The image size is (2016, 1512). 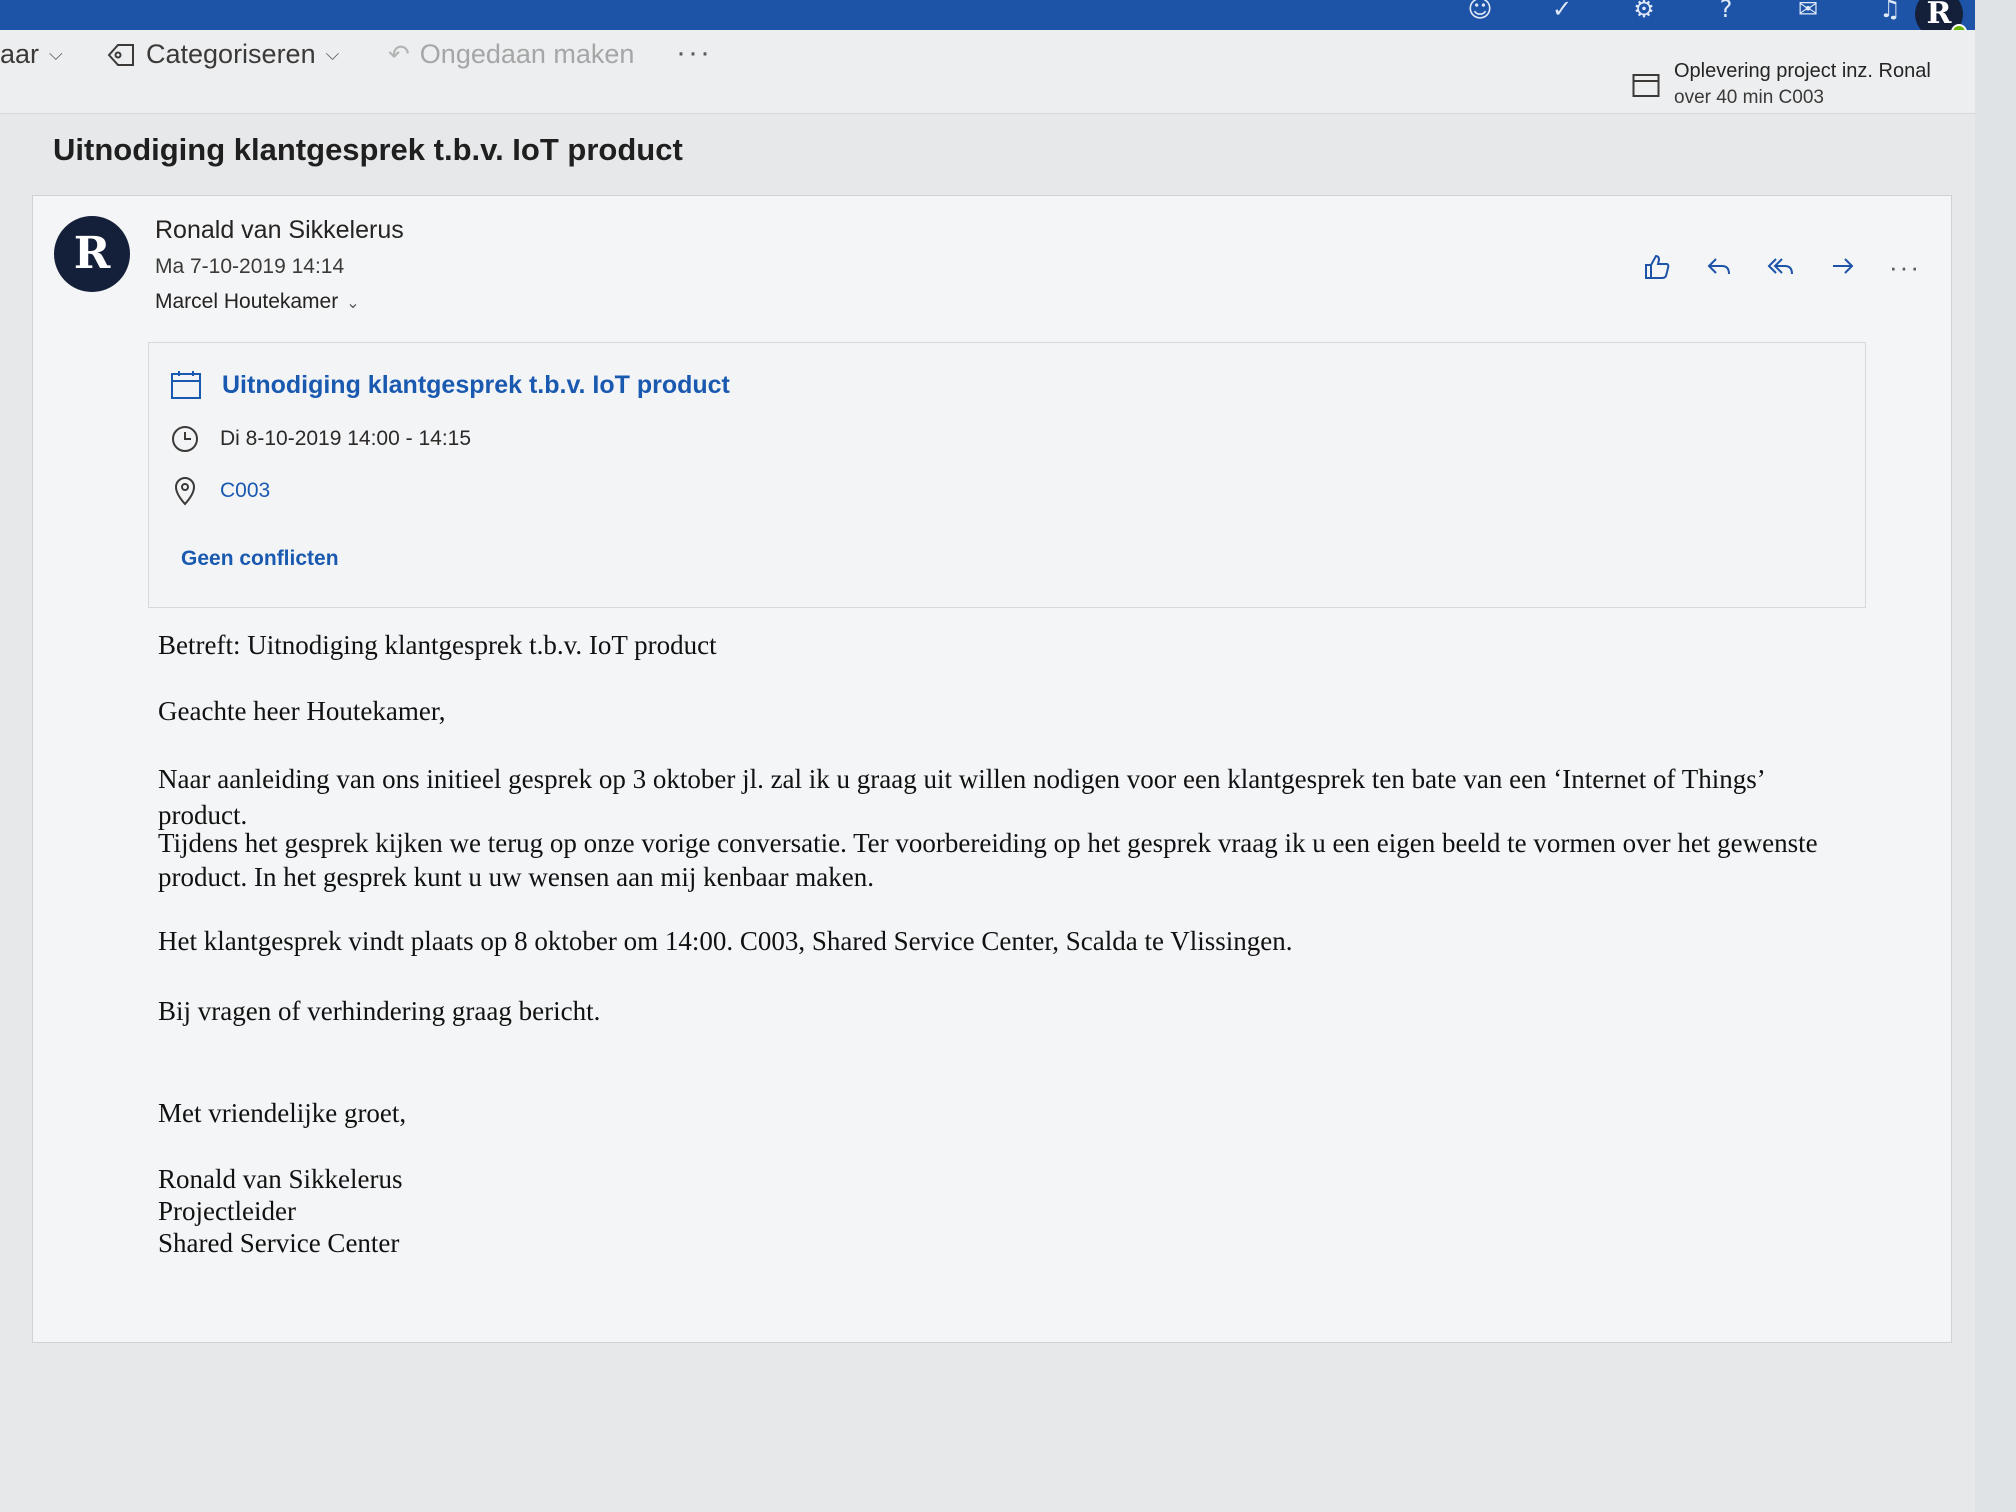 I want to click on app-header: ☺ ✓ ⚙ ? ✉ ♫ R, so click(x=987, y=20).